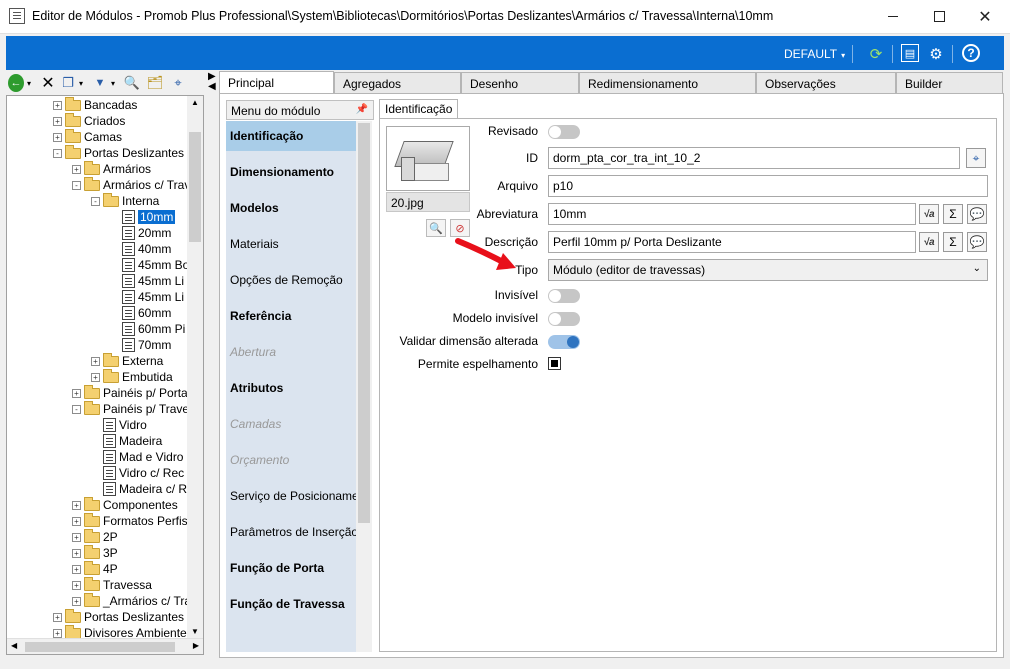  What do you see at coordinates (125, 504) in the screenshot?
I see `tree-item: + Componentes` at bounding box center [125, 504].